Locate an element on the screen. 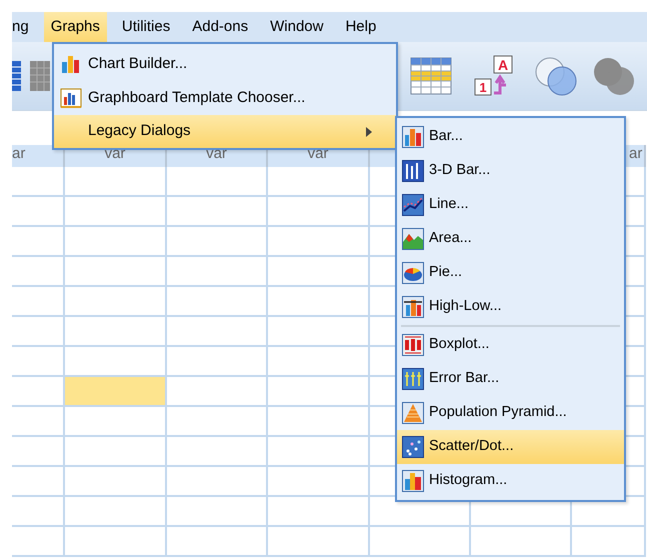 The width and height of the screenshot is (647, 560). area-chart-icon is located at coordinates (413, 239).